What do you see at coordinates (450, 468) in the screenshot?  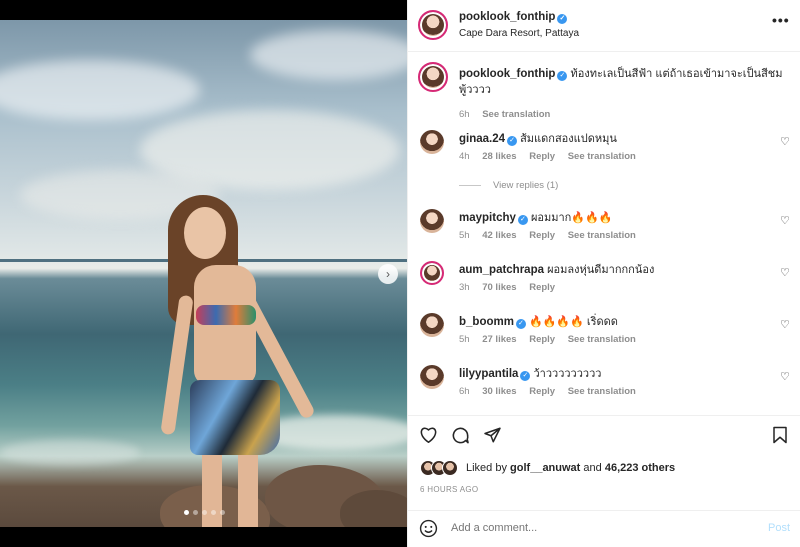 I see `liker-avatar` at bounding box center [450, 468].